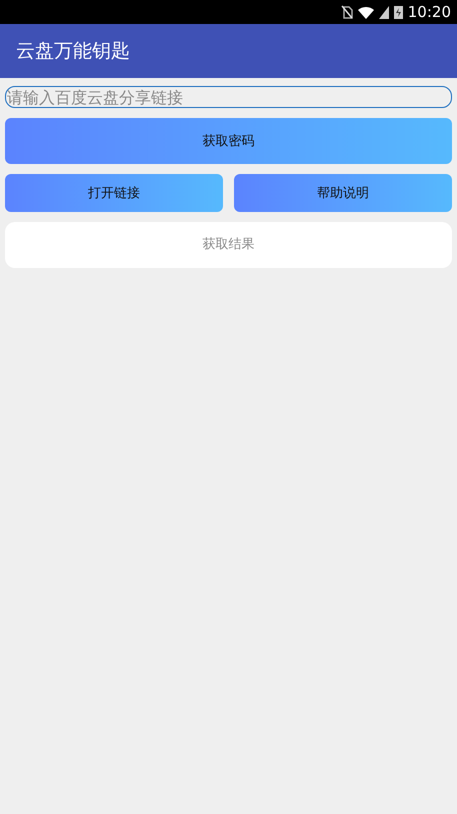 Image resolution: width=457 pixels, height=814 pixels. What do you see at coordinates (398, 12) in the screenshot?
I see `battery-icon` at bounding box center [398, 12].